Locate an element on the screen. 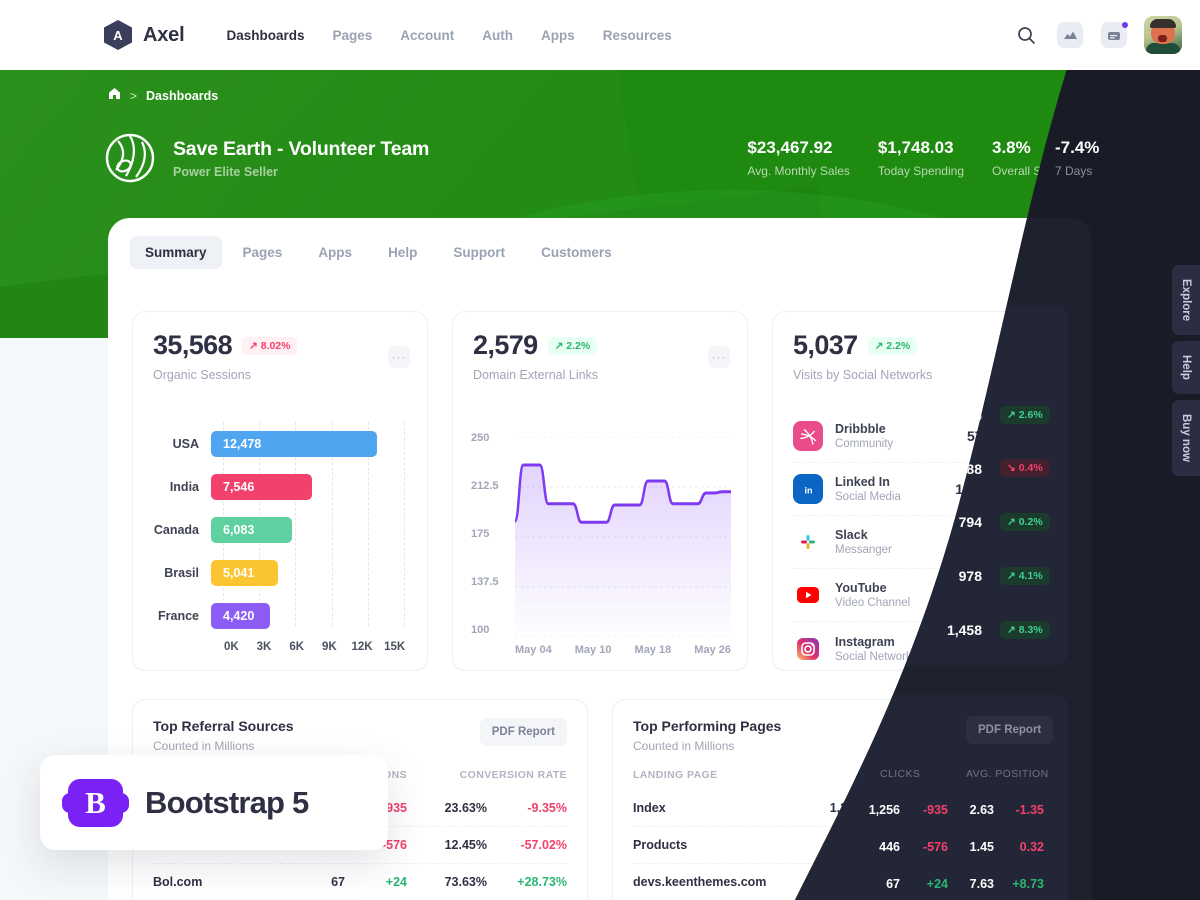 This screenshot has height=900, width=1200. cell-position: 7.63 is located at coordinates (954, 881).